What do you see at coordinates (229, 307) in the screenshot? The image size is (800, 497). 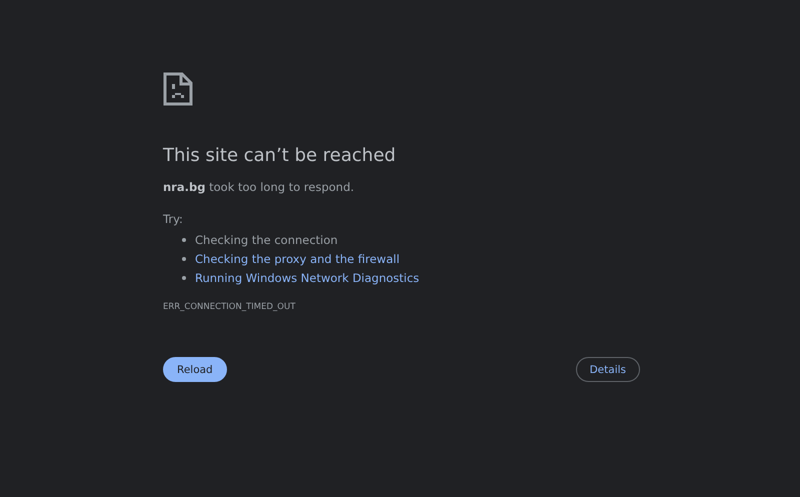 I see `error-code: ERR_CONNECTION_TIMED_OUT` at bounding box center [229, 307].